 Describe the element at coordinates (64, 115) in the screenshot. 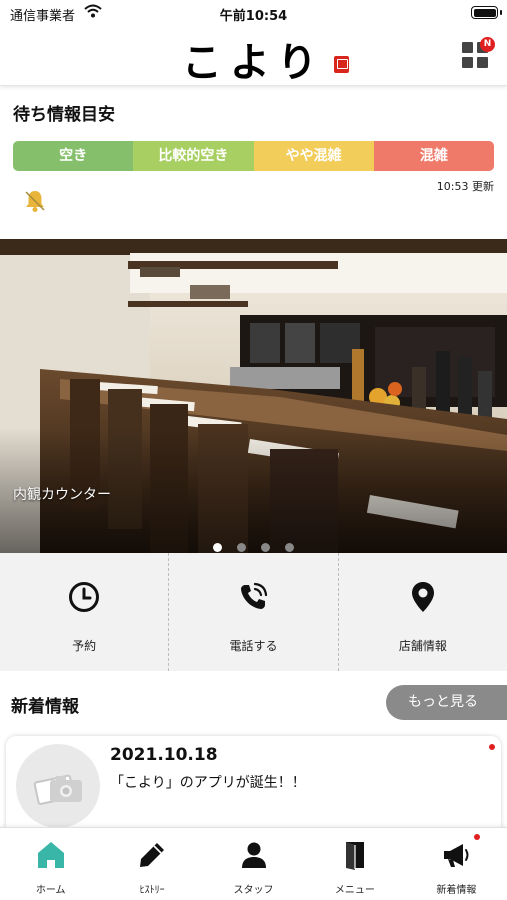

I see `wait-info-title: 待ち情報目安` at that location.